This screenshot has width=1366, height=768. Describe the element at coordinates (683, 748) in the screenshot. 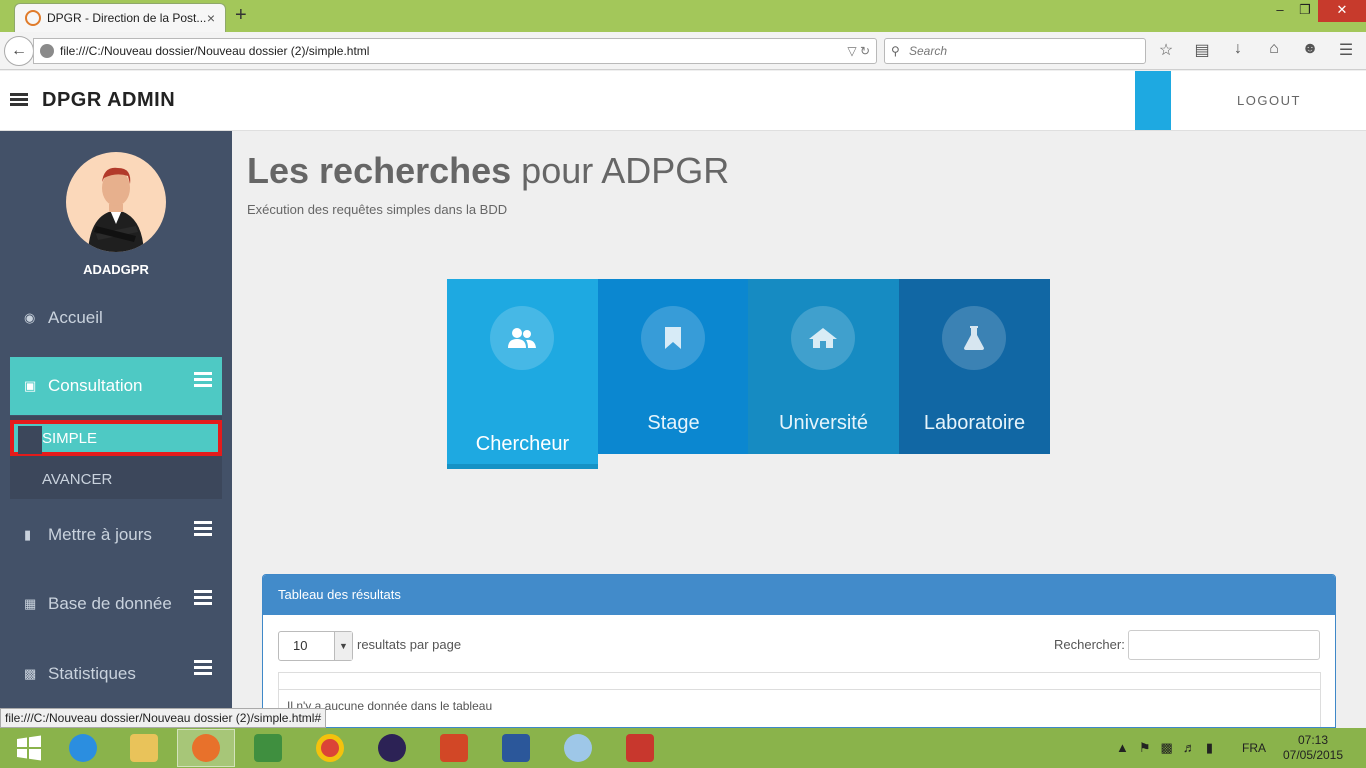

I see `windows-taskbar: ▲ ⚑ ▩ ♬ ▮ FRA 07:13 07/05/2015` at that location.